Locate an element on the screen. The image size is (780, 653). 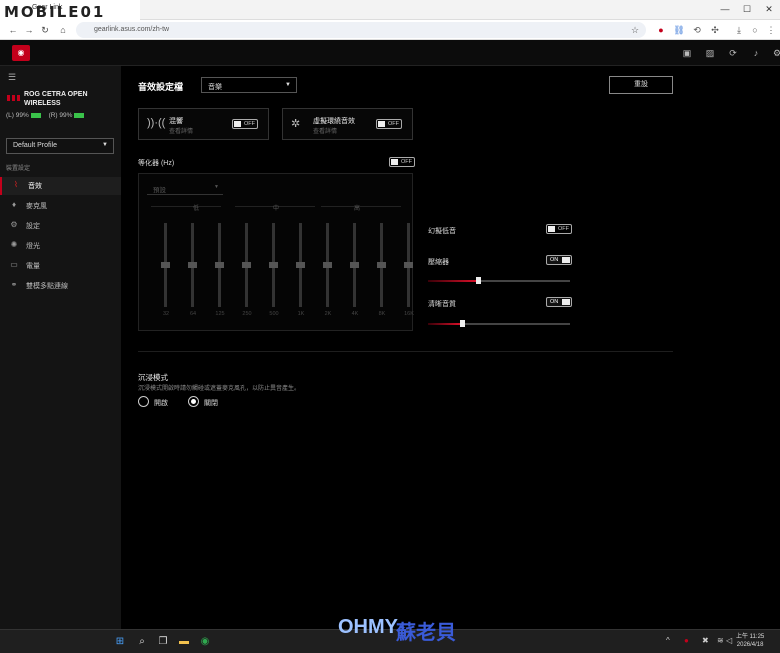
task-view-icon: ❐ is located at coordinates (163, 642).